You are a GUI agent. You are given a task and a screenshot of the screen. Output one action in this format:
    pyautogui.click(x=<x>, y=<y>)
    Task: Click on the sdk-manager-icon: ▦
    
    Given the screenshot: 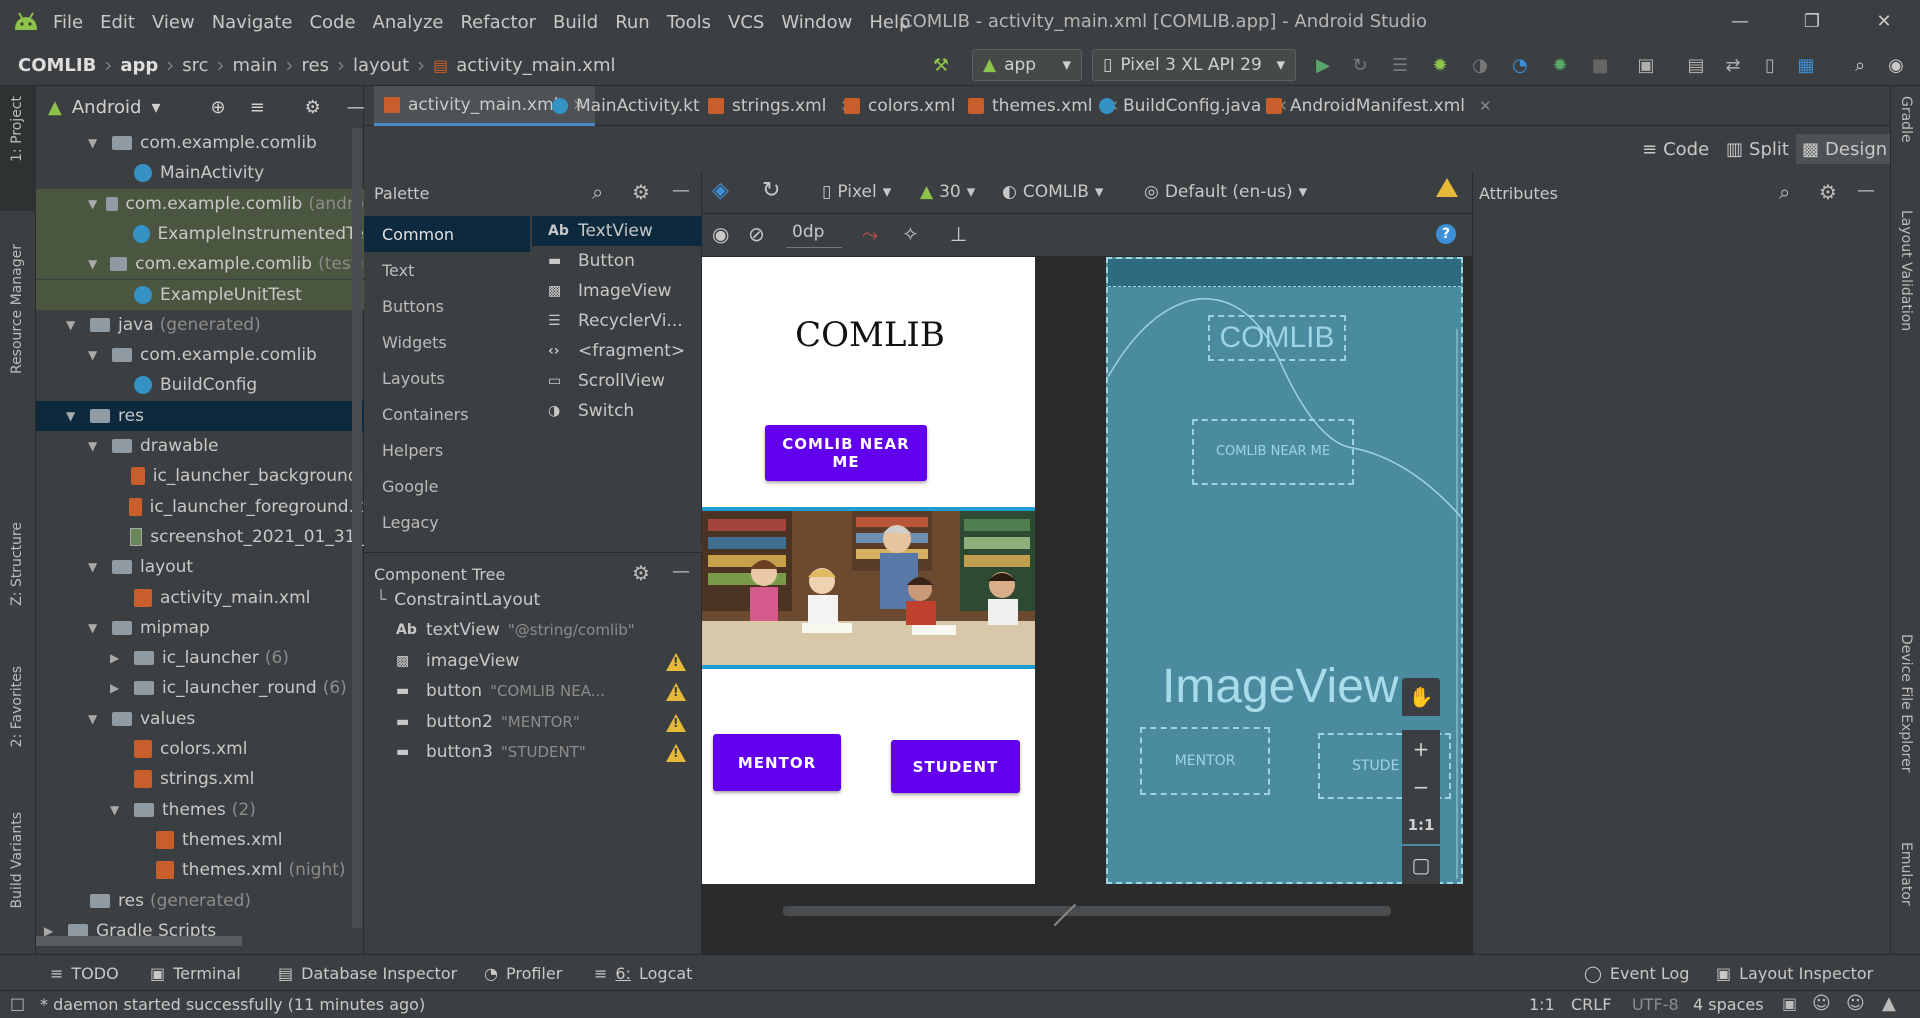 What is the action you would take?
    pyautogui.click(x=1806, y=65)
    